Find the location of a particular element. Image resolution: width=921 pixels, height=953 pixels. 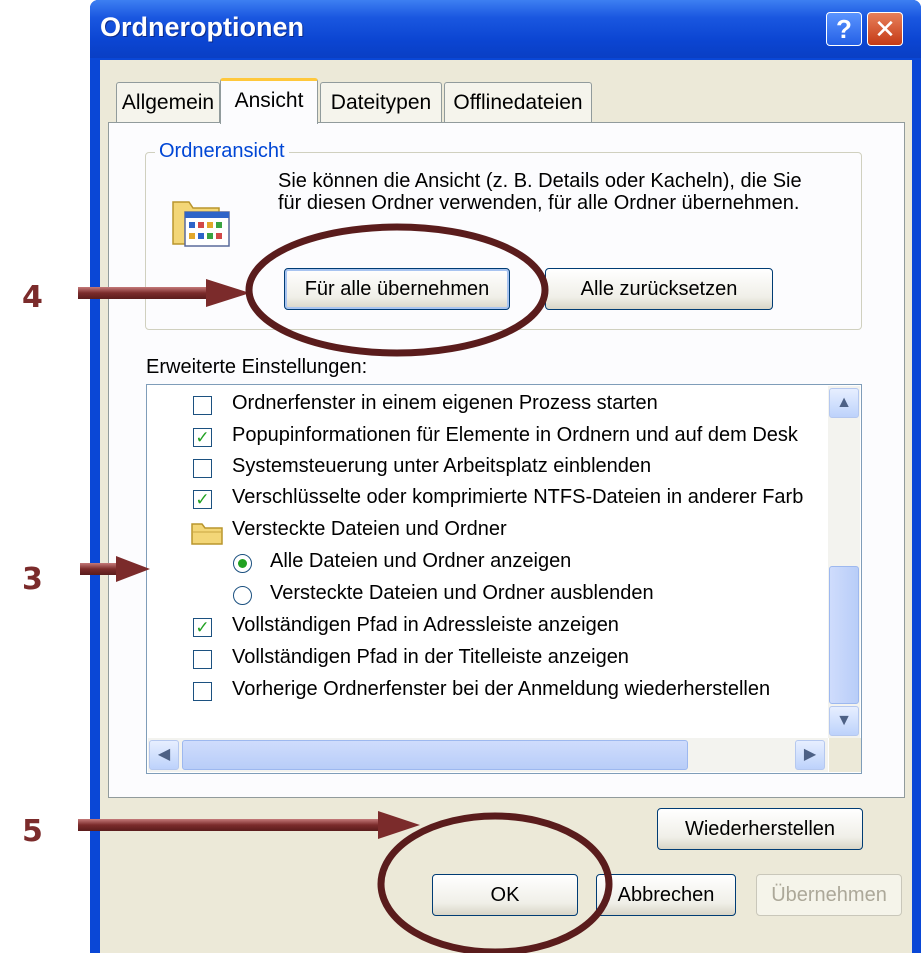

annotation-label-5: 5 is located at coordinates (32, 831).